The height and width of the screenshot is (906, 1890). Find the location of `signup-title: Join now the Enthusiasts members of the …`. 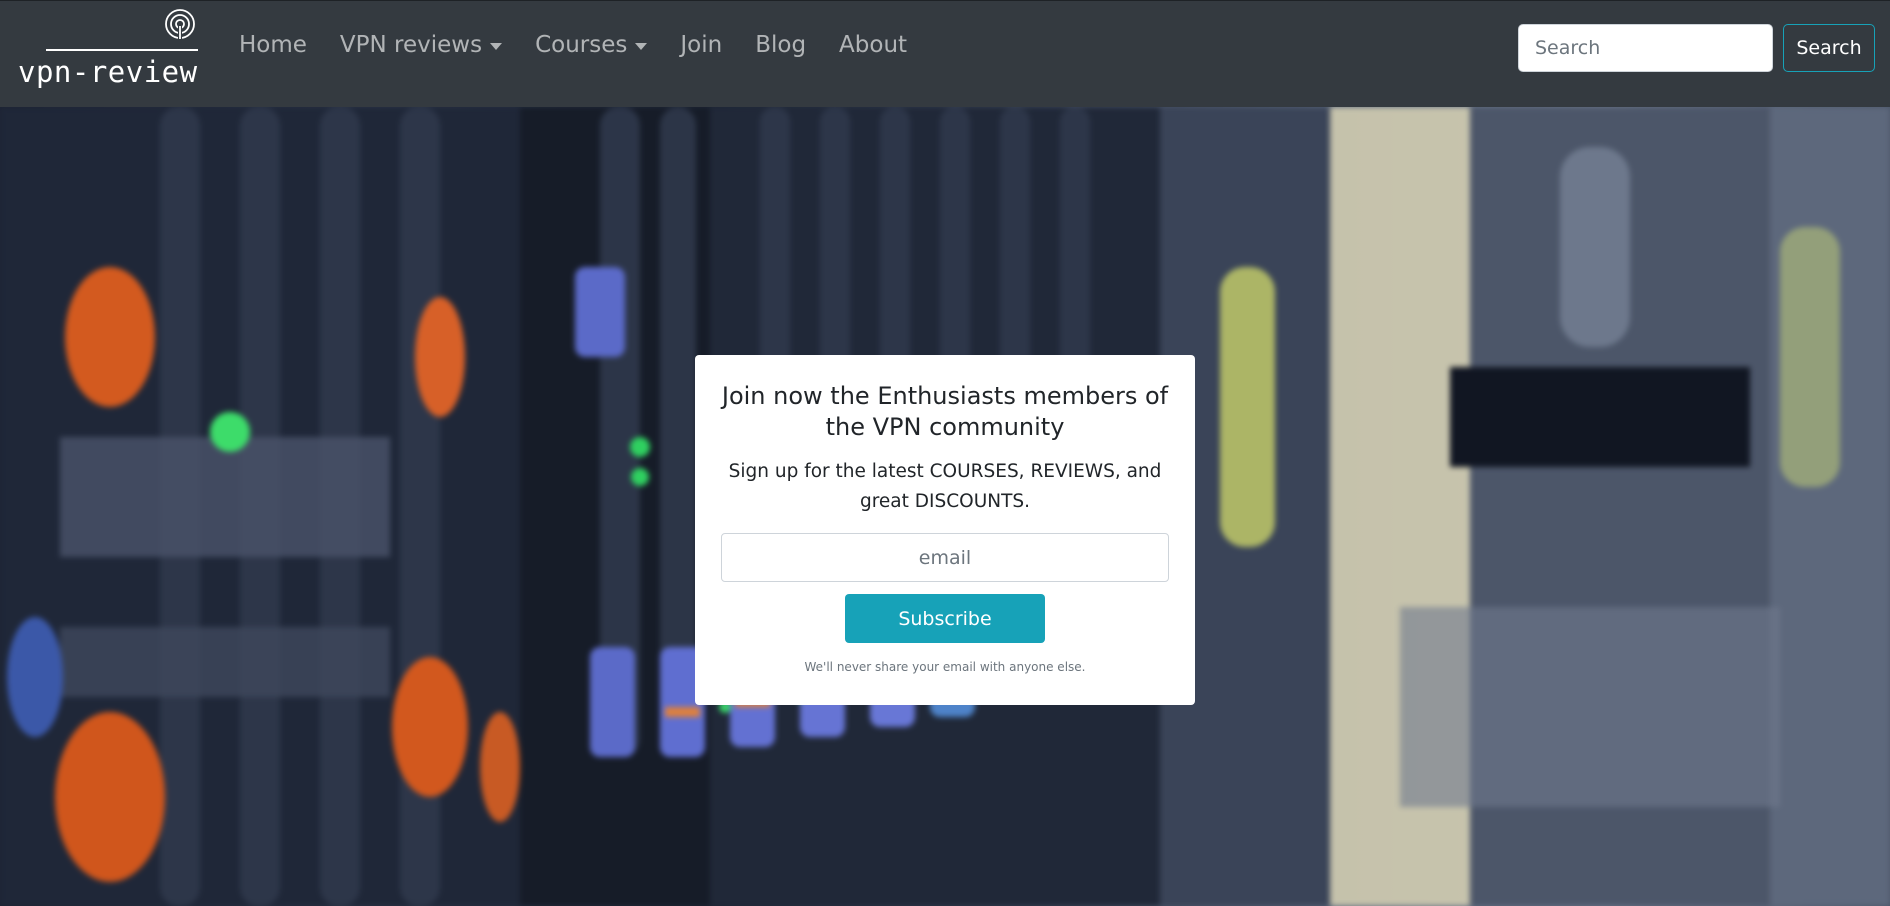

signup-title: Join now the Enthusiasts members of the … is located at coordinates (945, 411).